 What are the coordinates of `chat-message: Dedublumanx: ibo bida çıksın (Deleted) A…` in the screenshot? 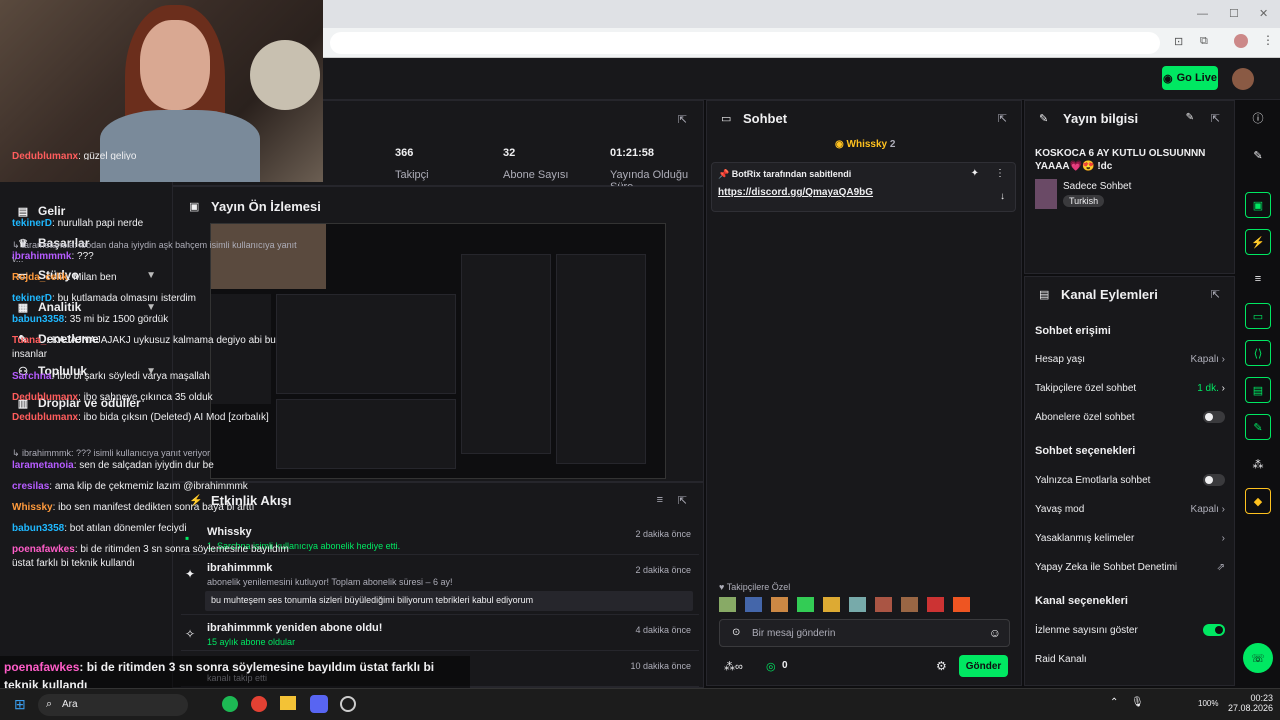 It's located at (160, 418).